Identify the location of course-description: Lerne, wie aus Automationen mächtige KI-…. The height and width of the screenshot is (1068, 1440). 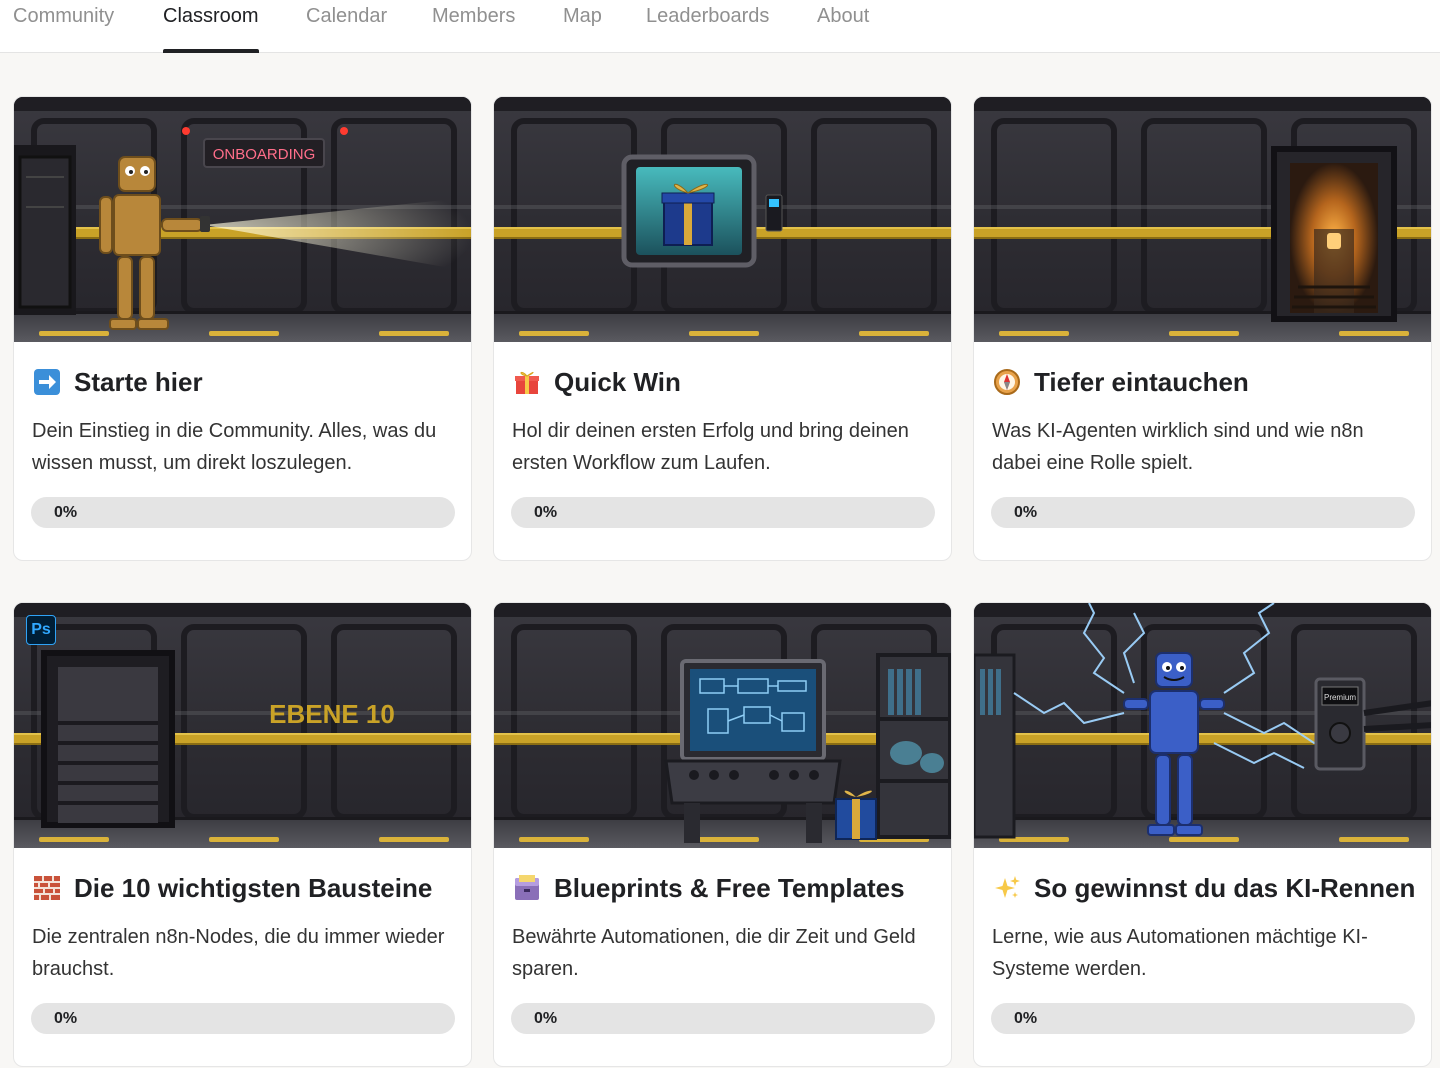
(1180, 953).